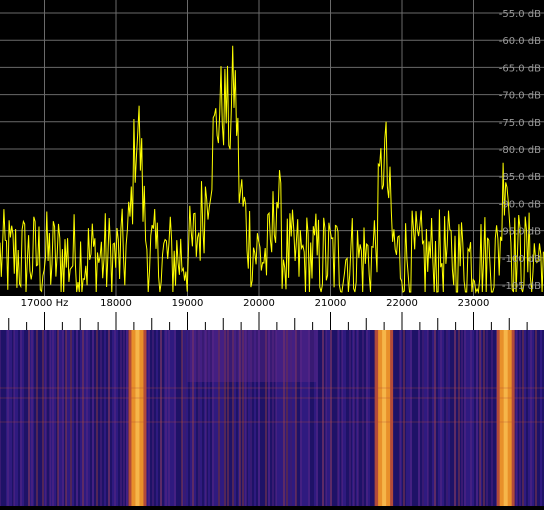 The height and width of the screenshot is (510, 544). I want to click on db-label: -55.0 dB, so click(520, 14).